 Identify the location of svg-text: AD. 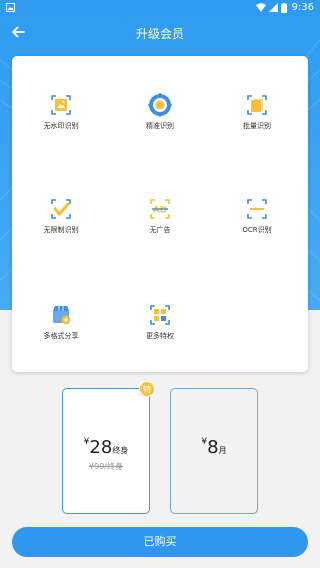
(160, 211).